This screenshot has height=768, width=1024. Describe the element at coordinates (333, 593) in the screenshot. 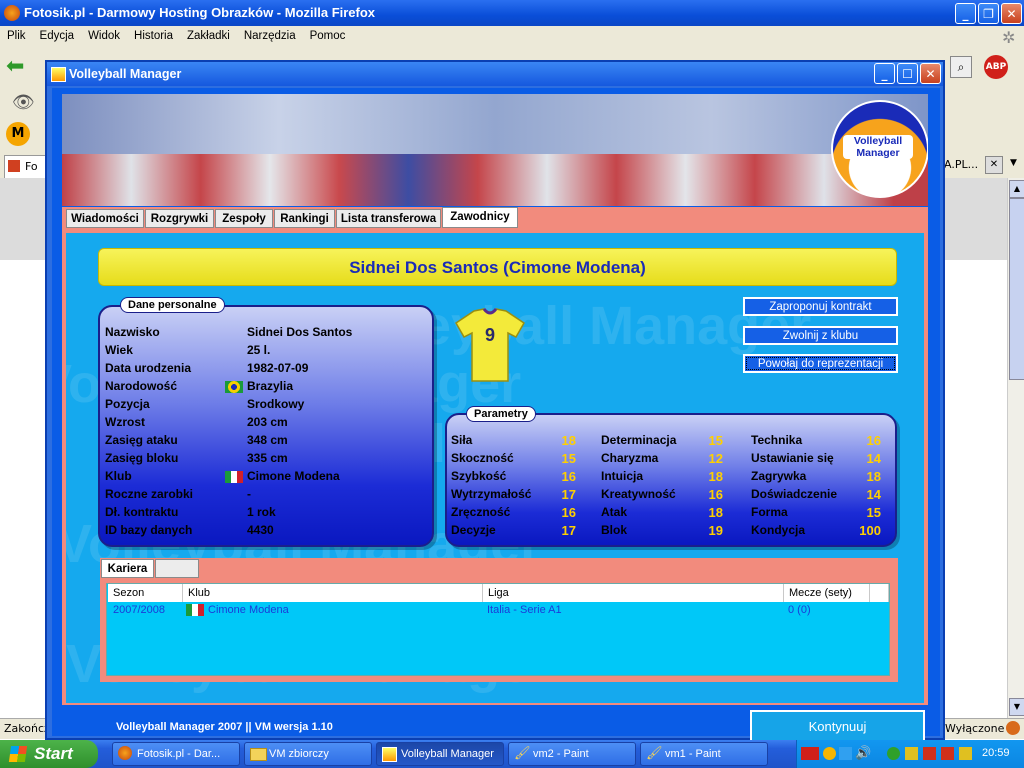

I see `column-header-klub: Klub` at that location.